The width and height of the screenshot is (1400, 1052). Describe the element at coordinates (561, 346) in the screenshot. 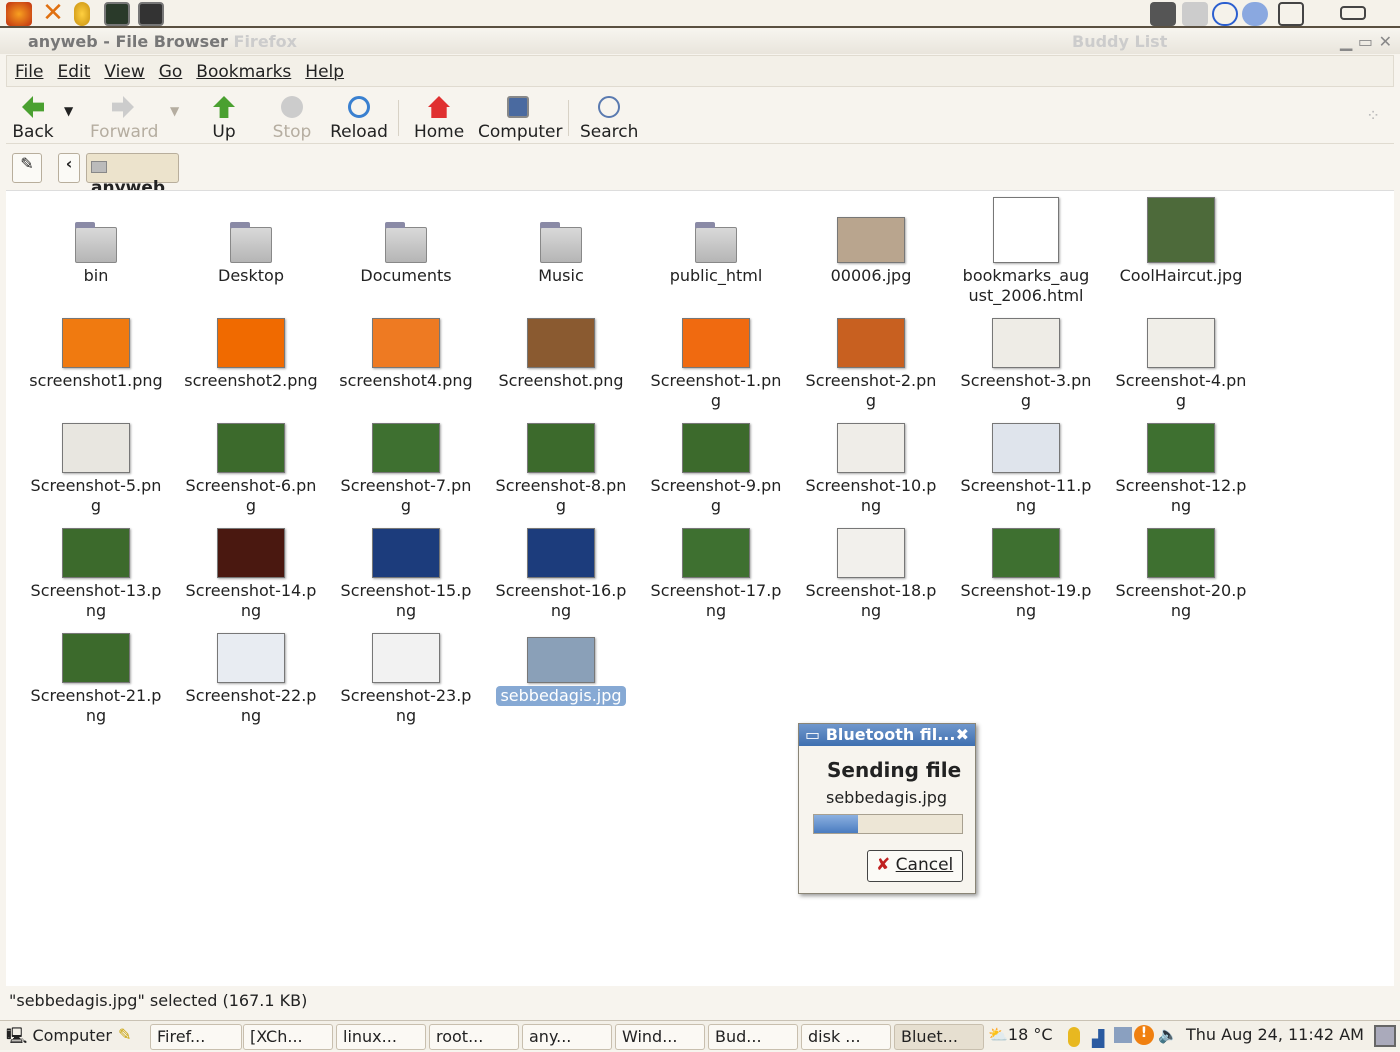

I see `file-item: Screenshot.png` at that location.